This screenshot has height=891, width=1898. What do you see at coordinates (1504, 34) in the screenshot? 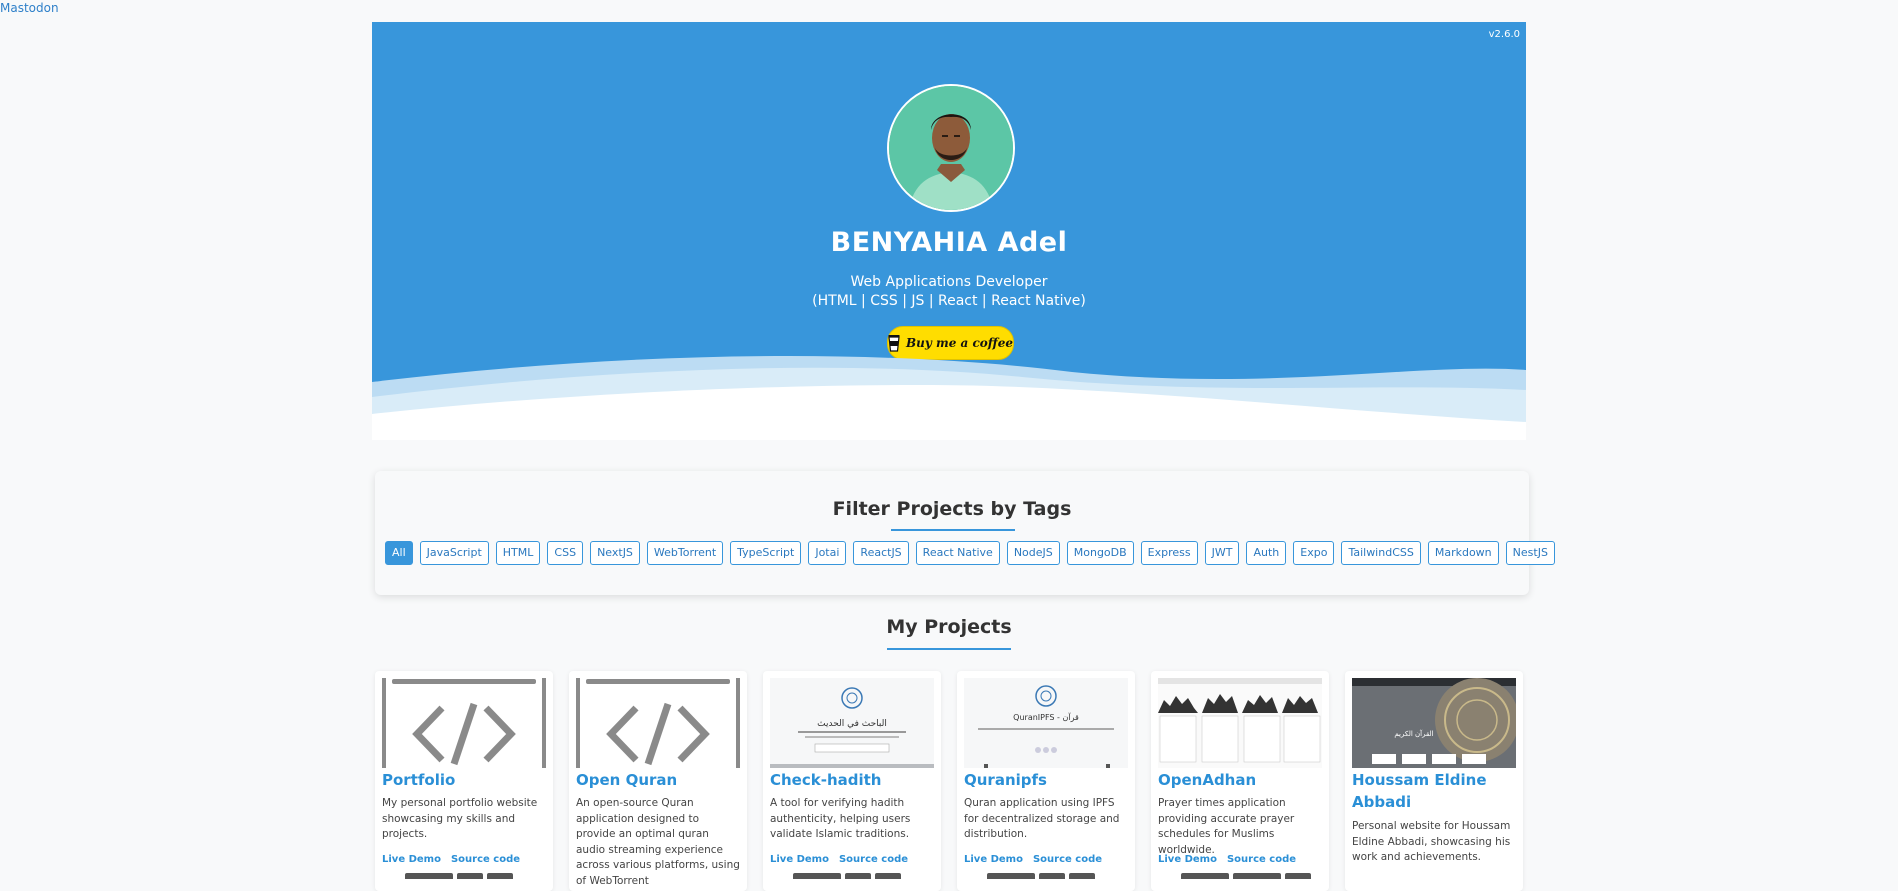
I see `version-label: v2.6.0` at bounding box center [1504, 34].